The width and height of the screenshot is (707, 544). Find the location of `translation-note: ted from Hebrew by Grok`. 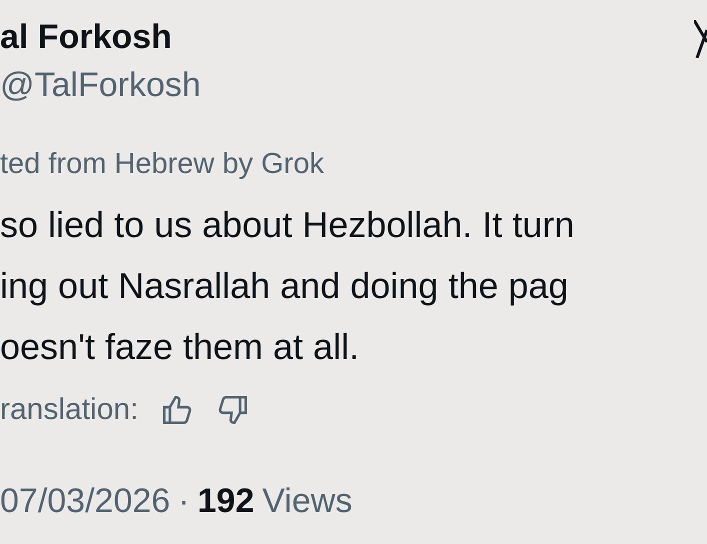

translation-note: ted from Hebrew by Grok is located at coordinates (162, 164).